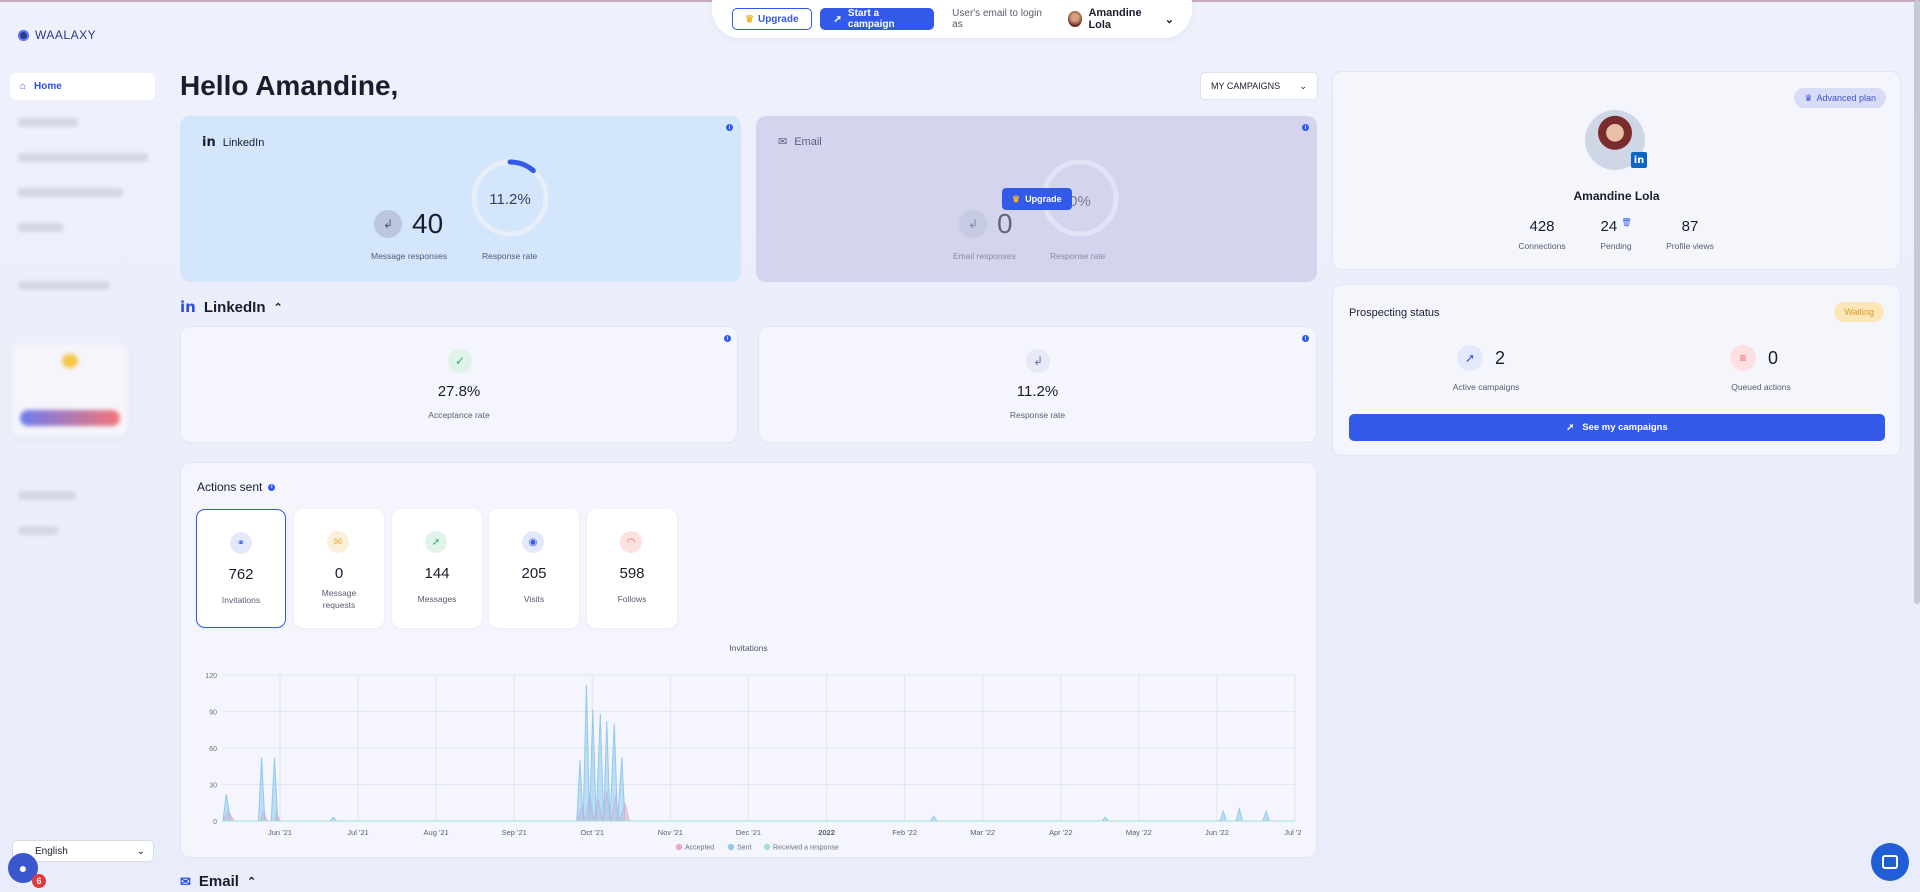 This screenshot has width=1920, height=892. I want to click on action-tile-invitations: ⚭ 762 Invitations, so click(241, 568).